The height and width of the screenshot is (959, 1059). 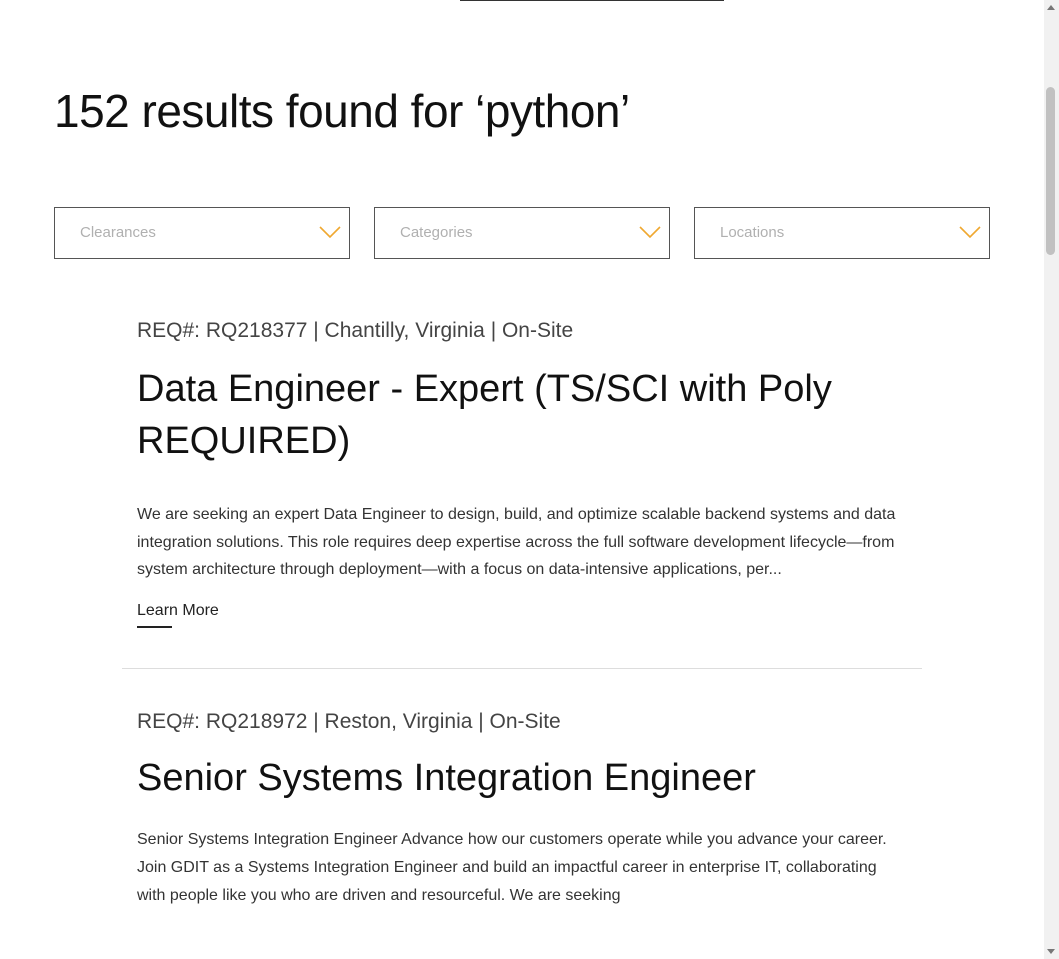 What do you see at coordinates (154, 627) in the screenshot?
I see `learn-more-underline` at bounding box center [154, 627].